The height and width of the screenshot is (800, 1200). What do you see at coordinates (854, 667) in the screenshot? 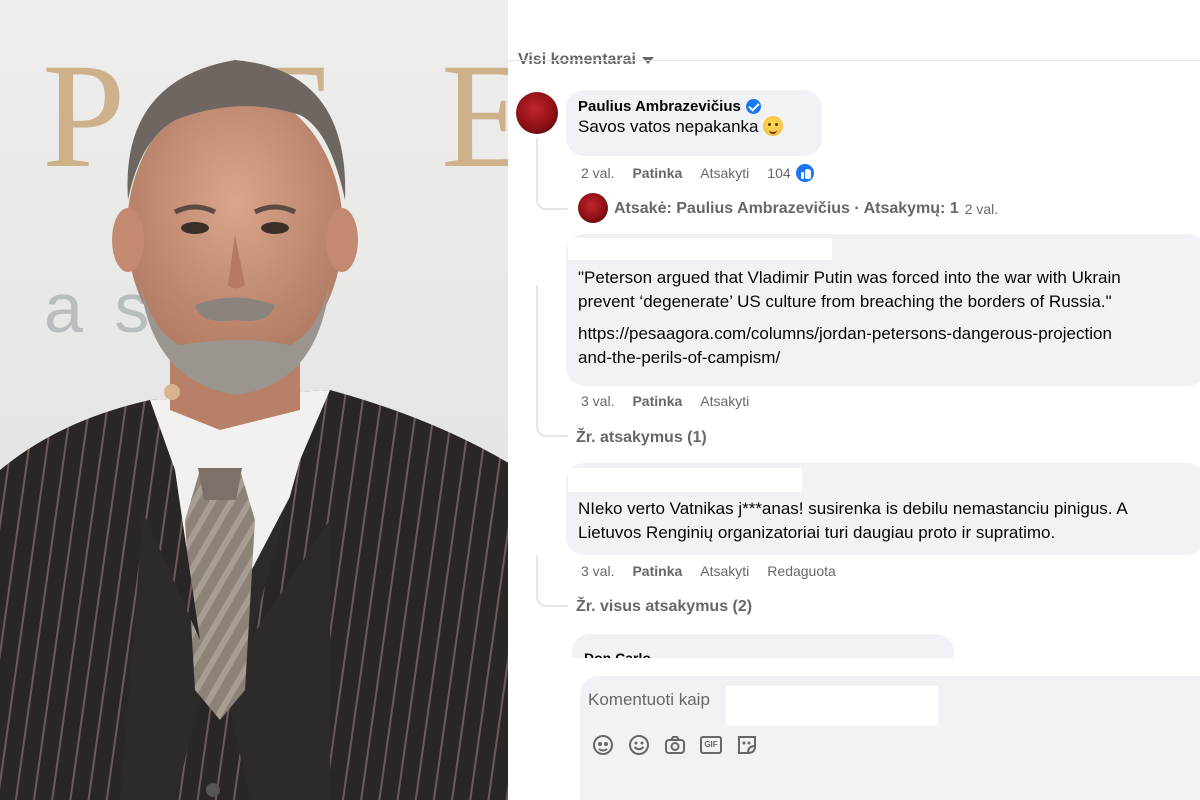
I see `bubble-clip` at bounding box center [854, 667].